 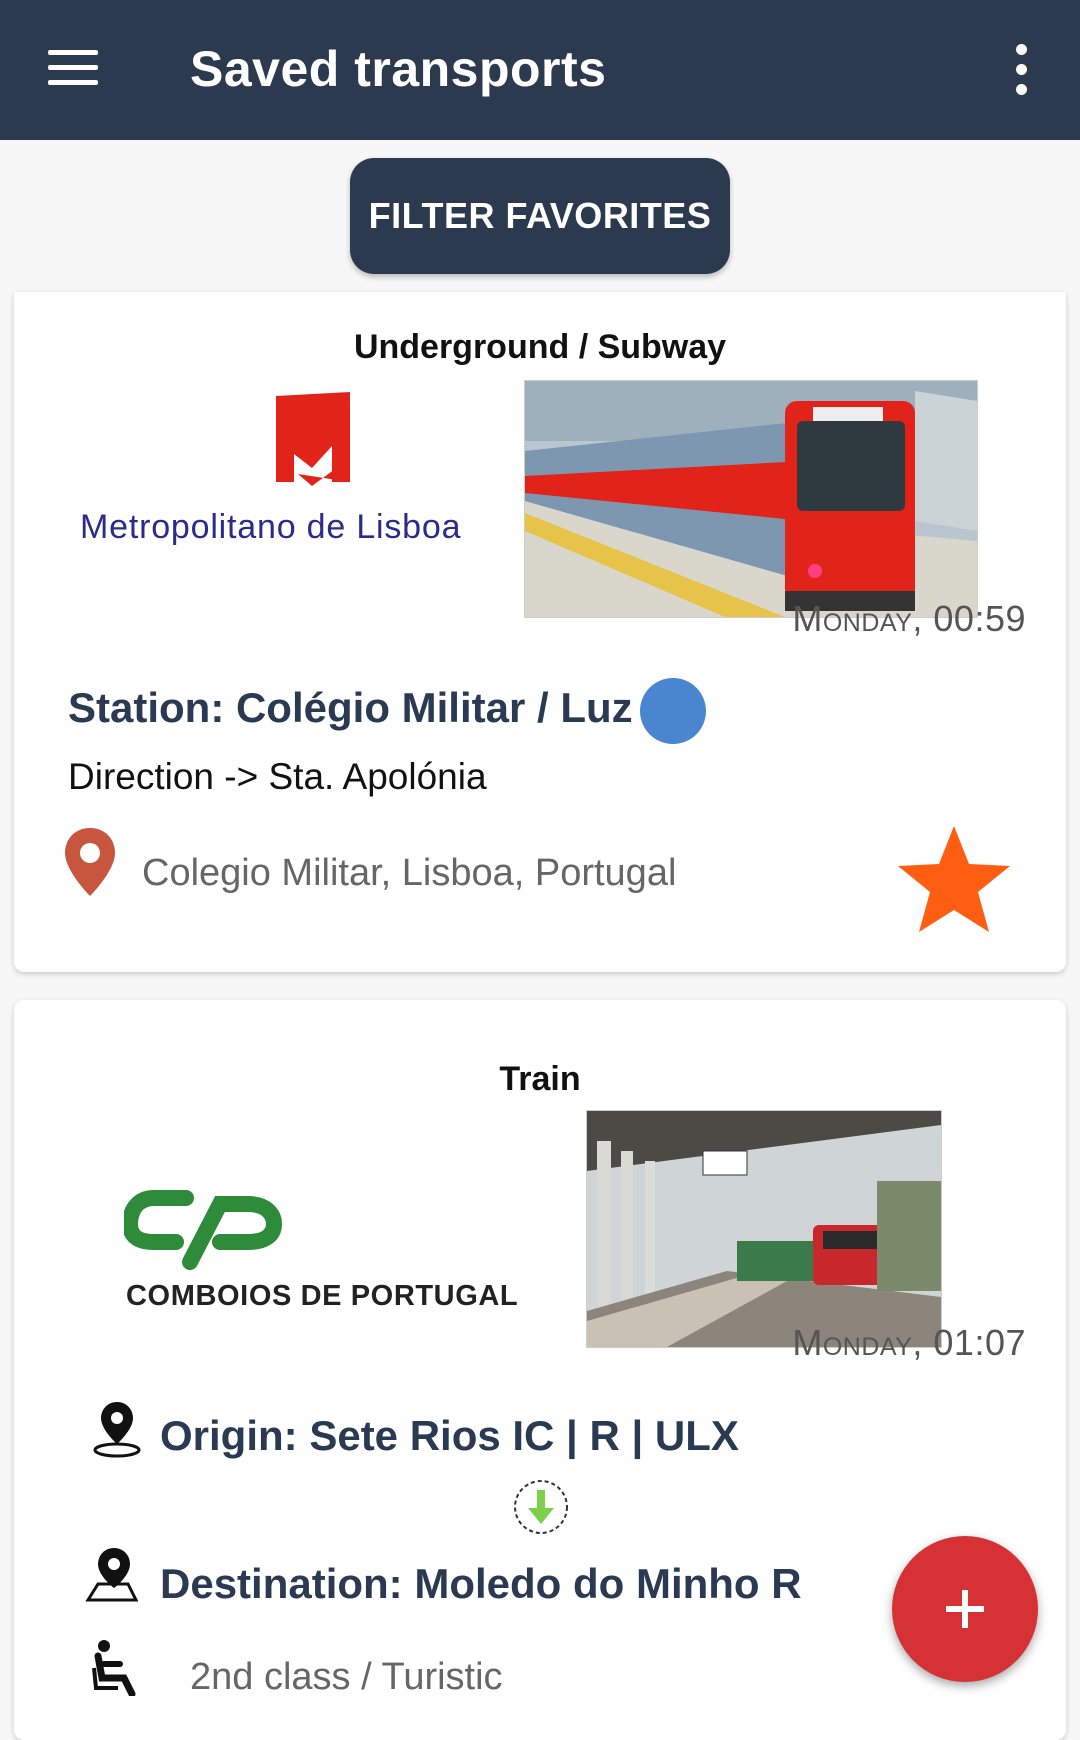 I want to click on operator-name: COMBOIOS DE PORTUGAL, so click(x=322, y=1296).